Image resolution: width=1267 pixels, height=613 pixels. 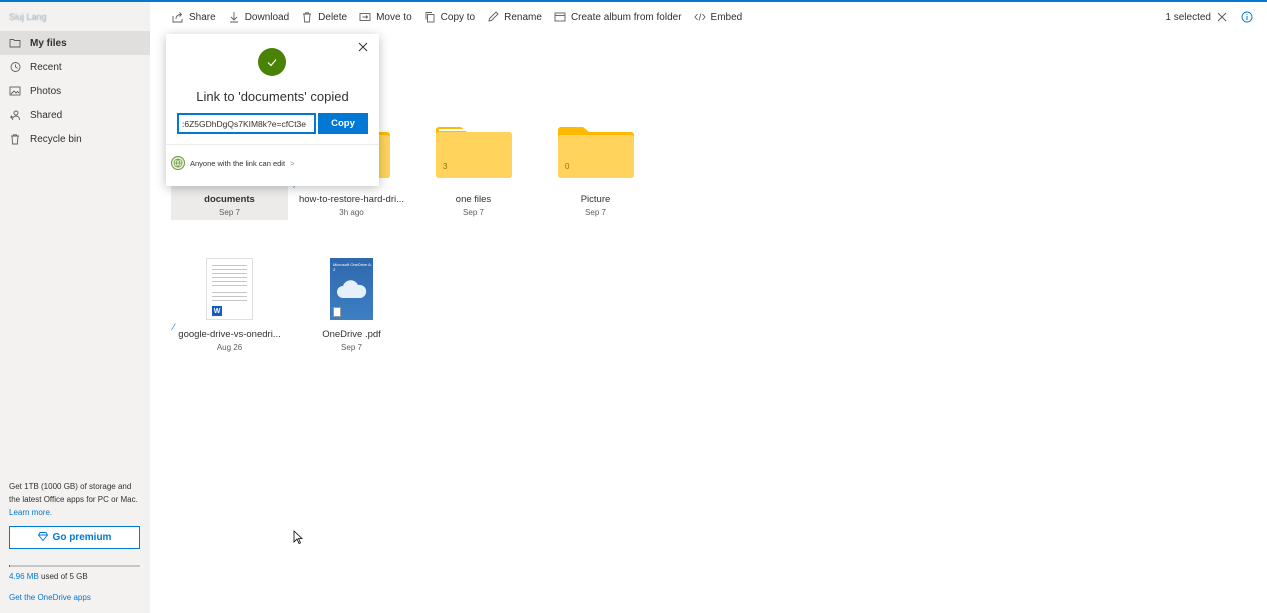 I want to click on dialog-title: Link to 'documents' copied, so click(x=272, y=96).